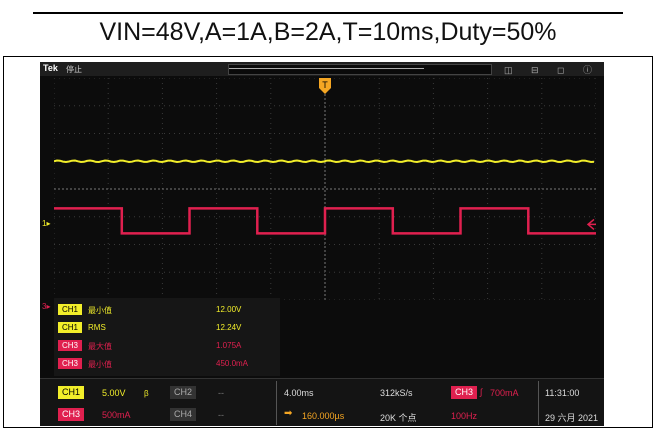 This screenshot has width=656, height=434. I want to click on measurement-row: CH3 最大值 1.075A, so click(167, 346).